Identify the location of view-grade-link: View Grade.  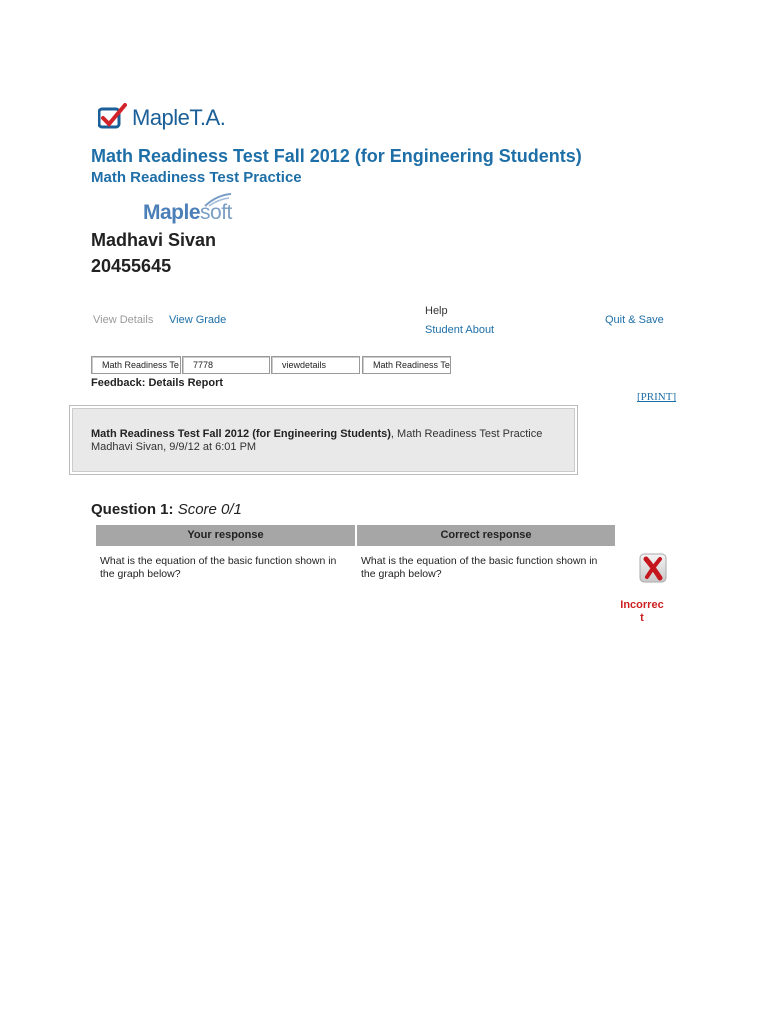
(197, 320).